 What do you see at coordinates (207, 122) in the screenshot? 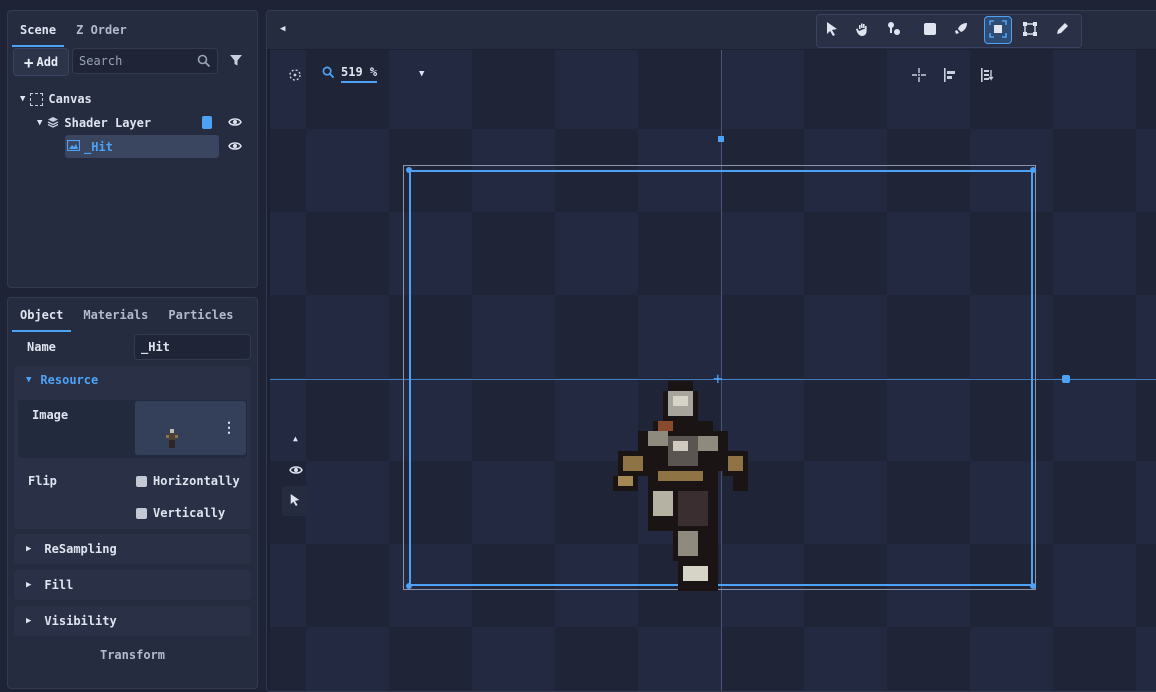
I see `clipboard-icon` at bounding box center [207, 122].